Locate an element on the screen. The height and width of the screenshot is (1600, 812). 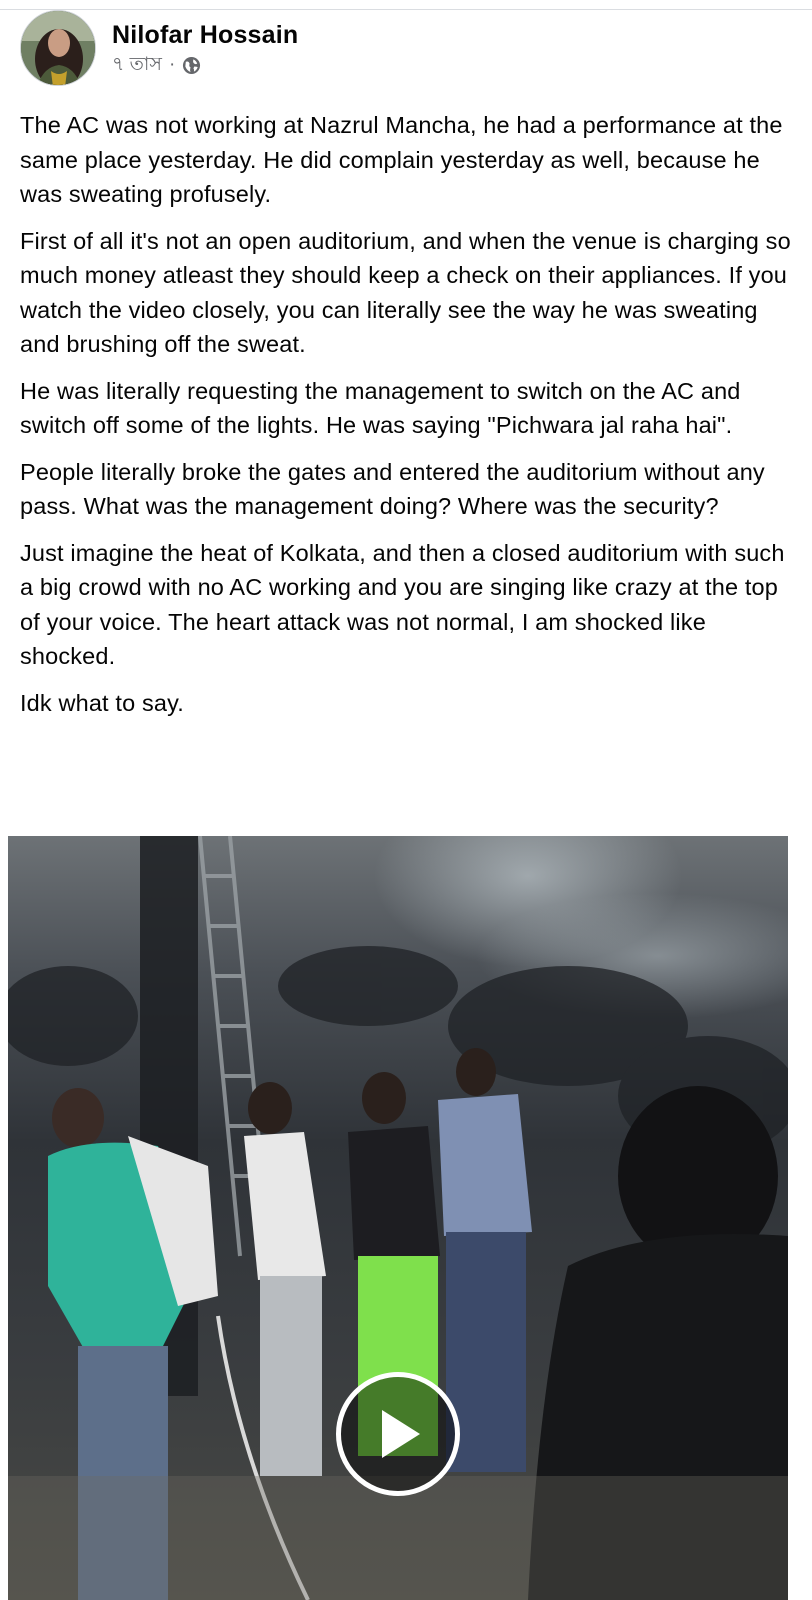
globe-icon is located at coordinates (191, 65).